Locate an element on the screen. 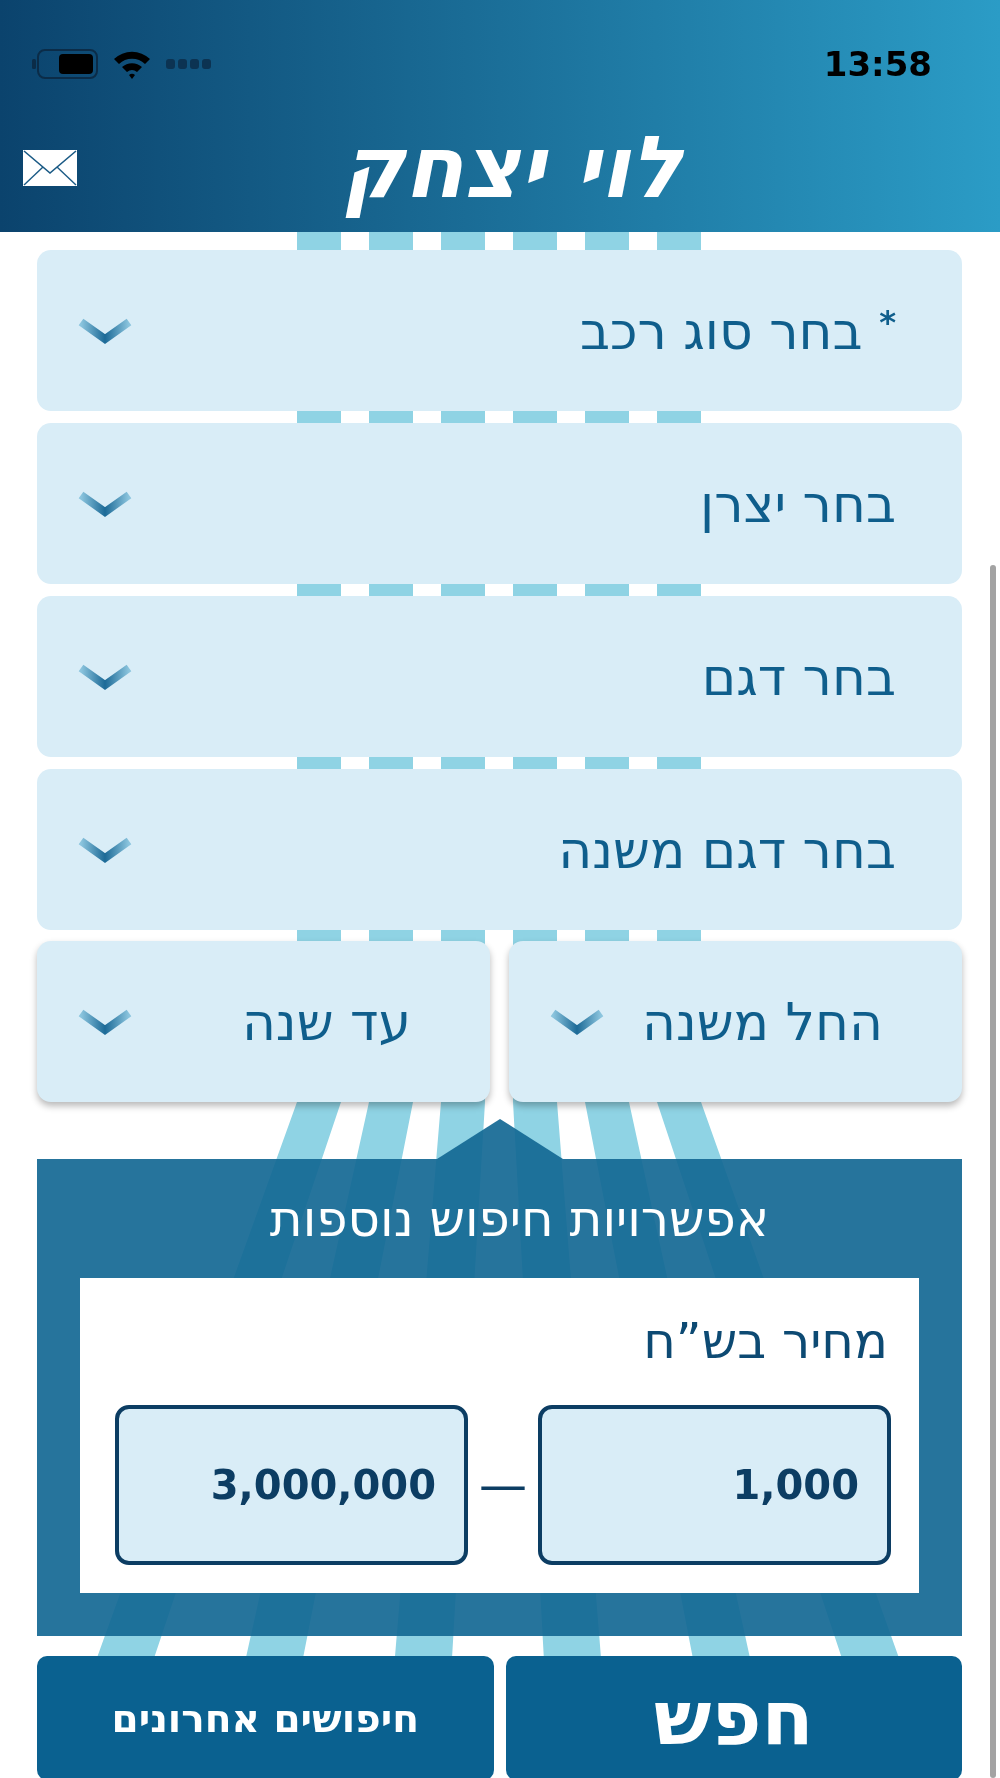 This screenshot has height=1778, width=1000. panel-title: אפשרויות חיפוש נוספות is located at coordinates (519, 1218).